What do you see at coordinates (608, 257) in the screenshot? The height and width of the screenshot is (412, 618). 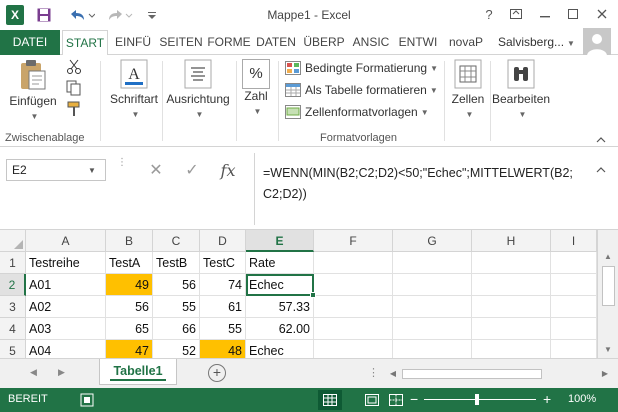 I see `scroll-up-icon: ▲` at bounding box center [608, 257].